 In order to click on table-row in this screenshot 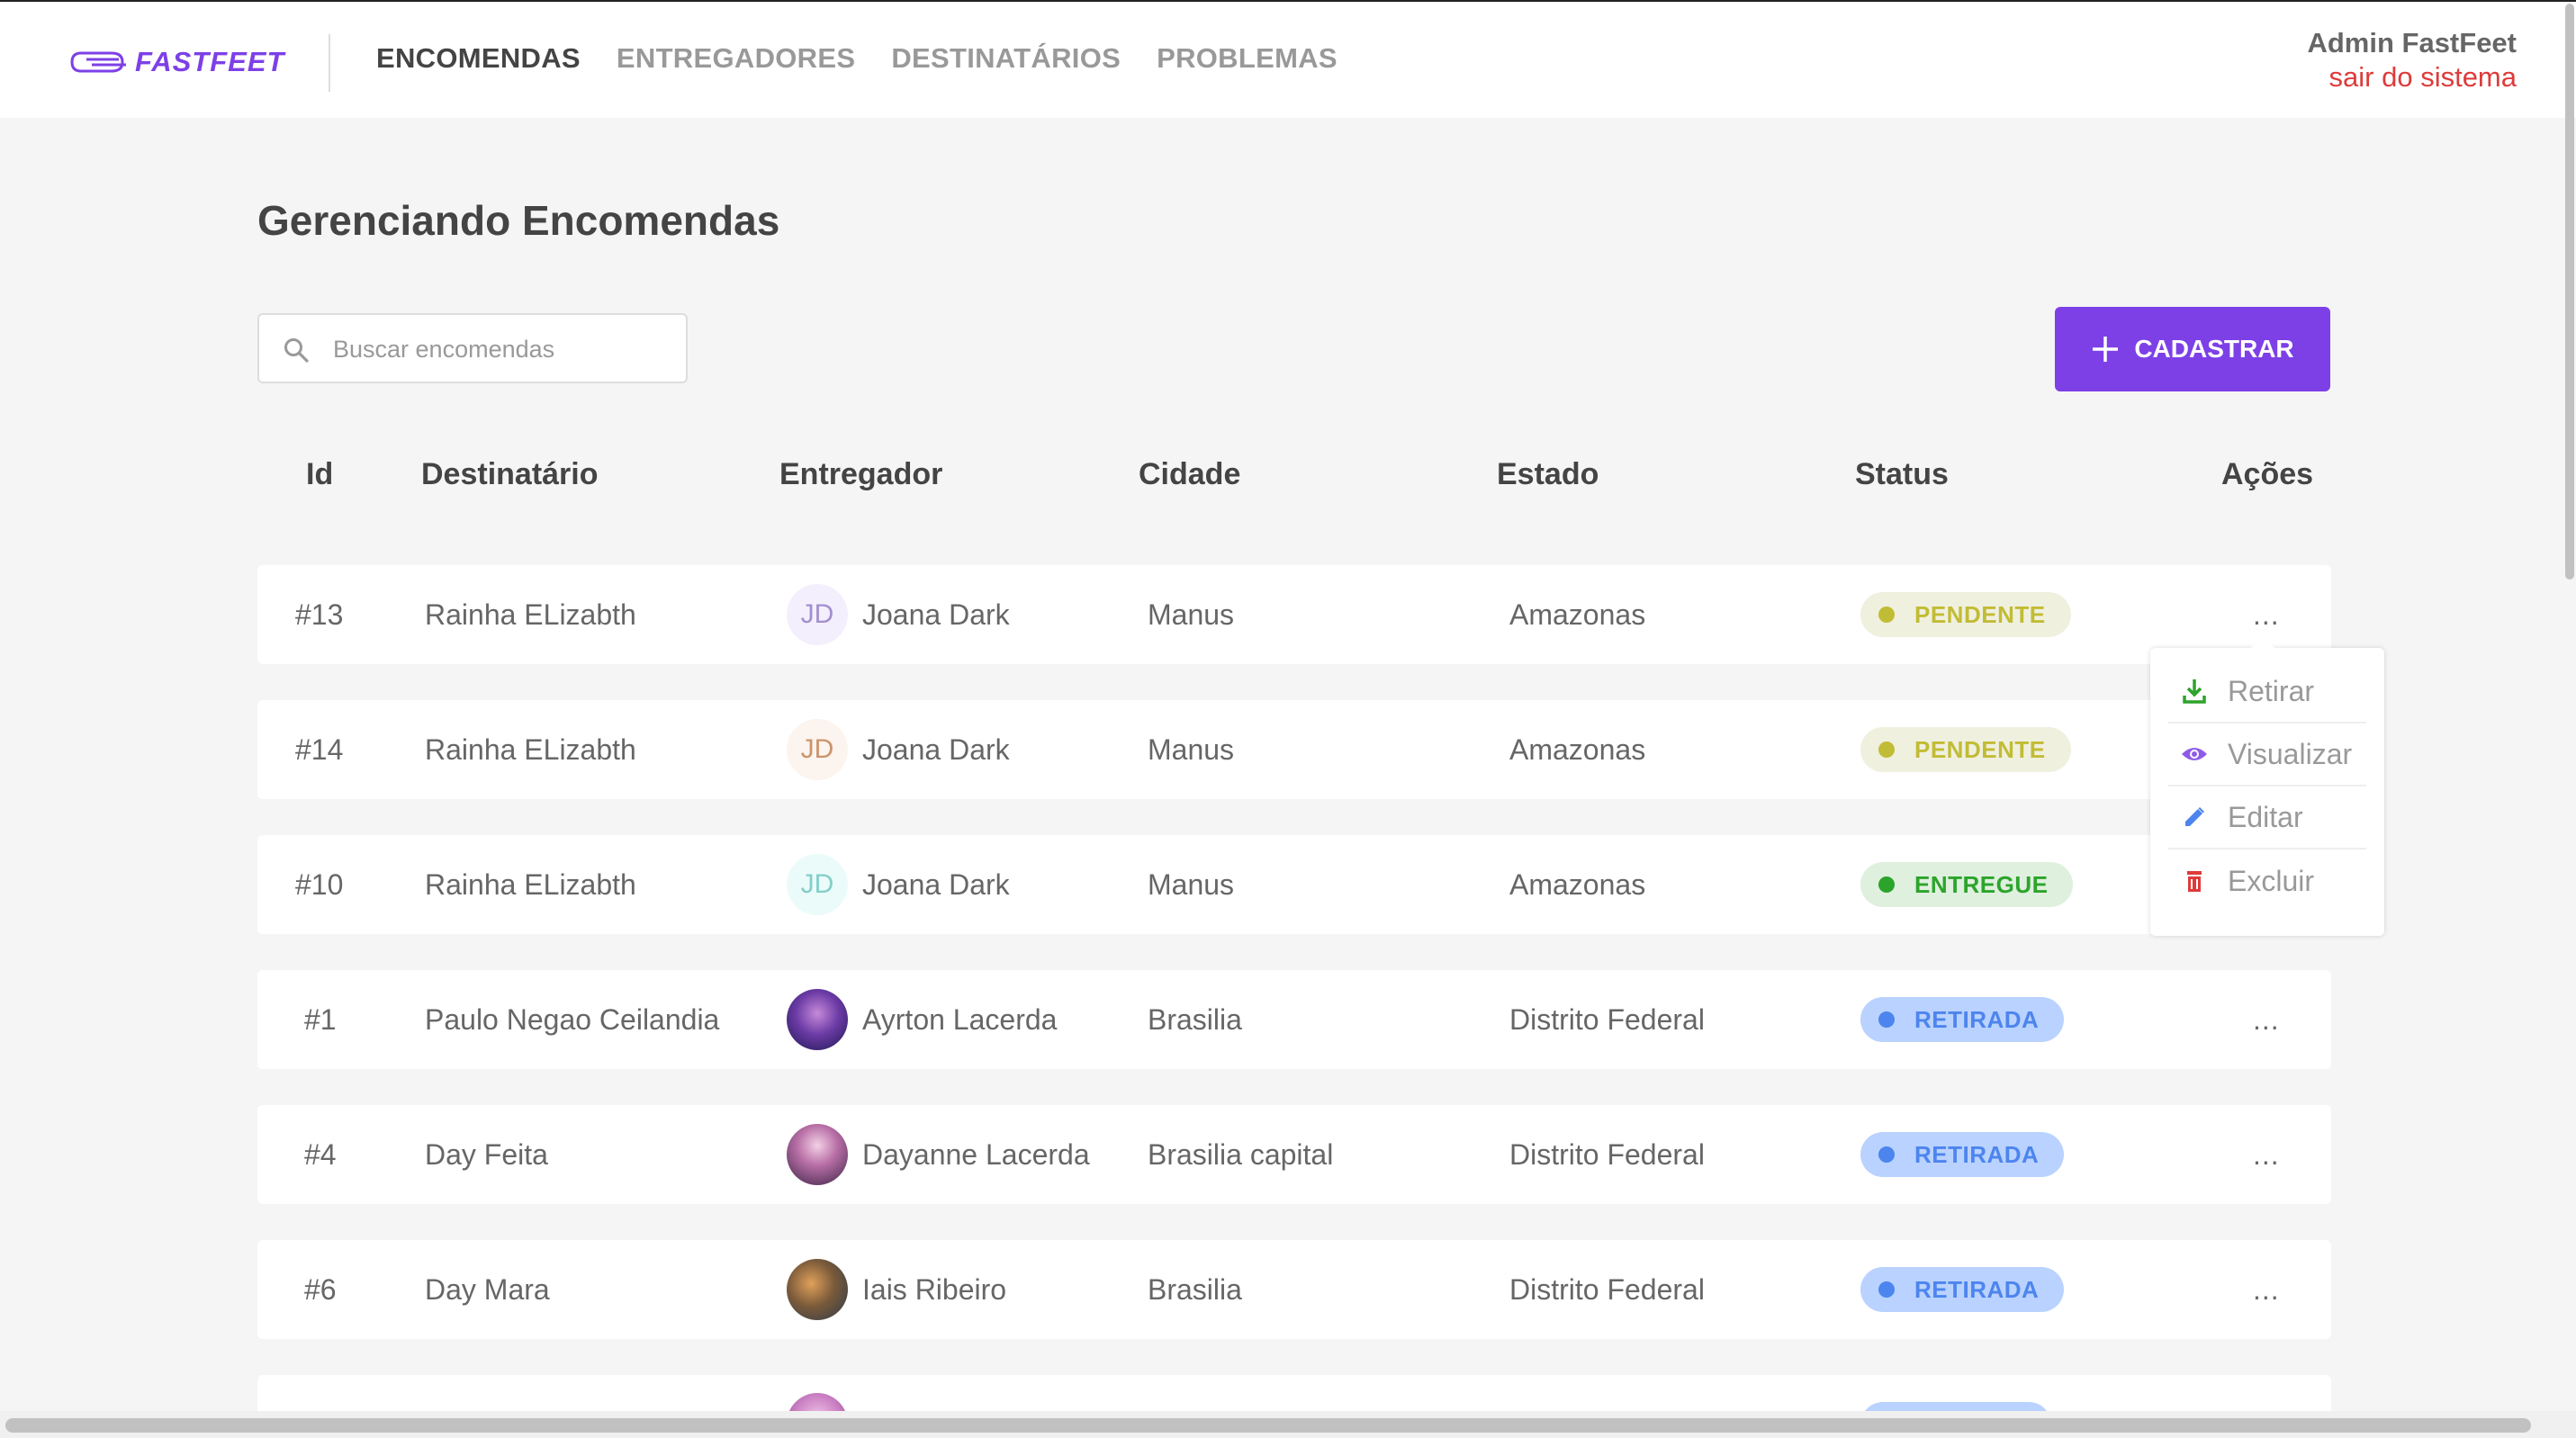, I will do `click(1294, 1393)`.